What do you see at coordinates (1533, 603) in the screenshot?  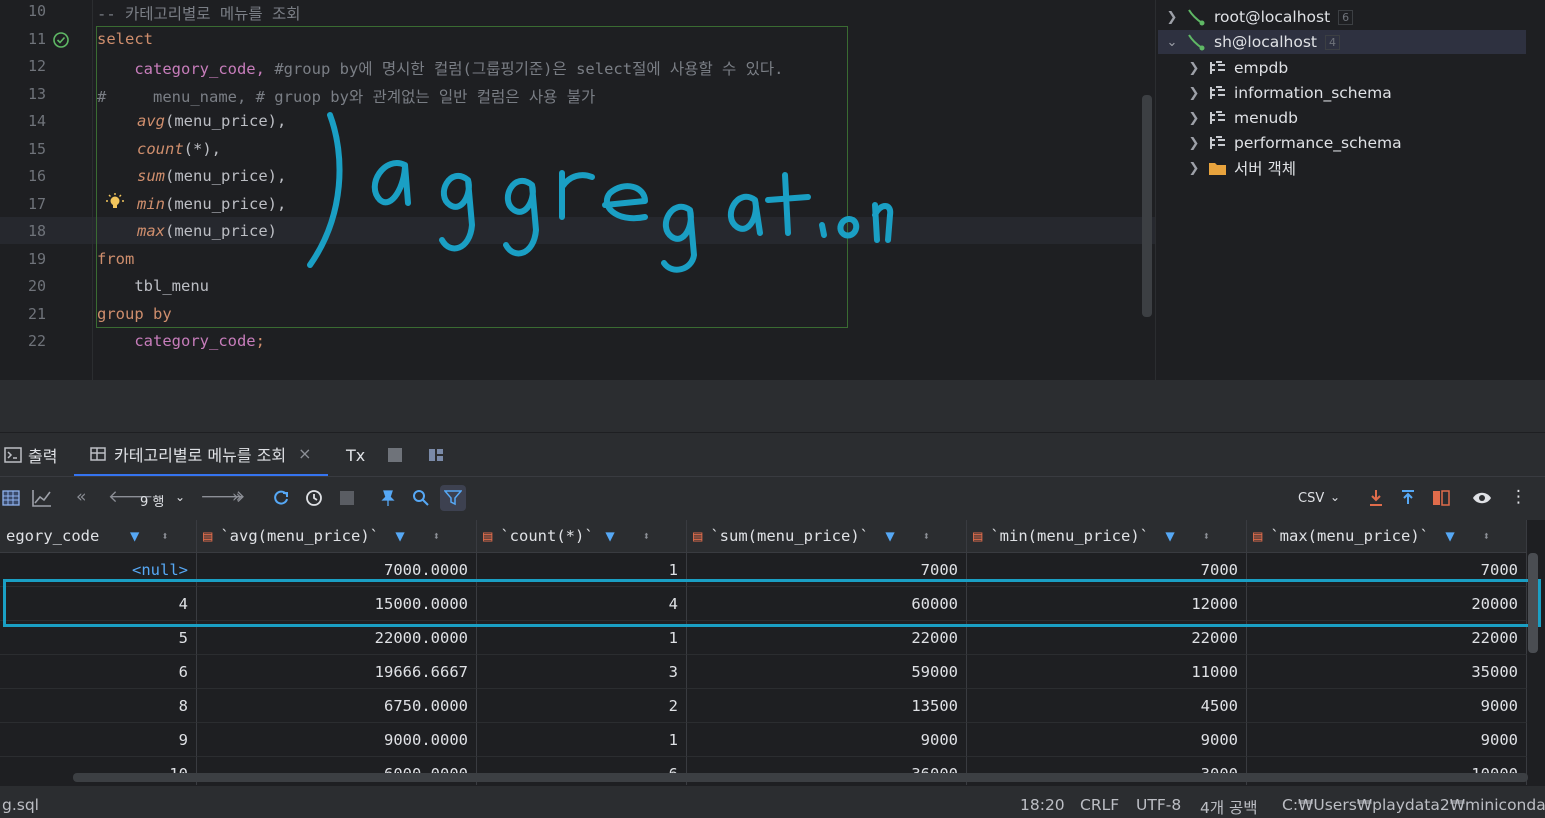 I see `grid-vertical-scrollbar` at bounding box center [1533, 603].